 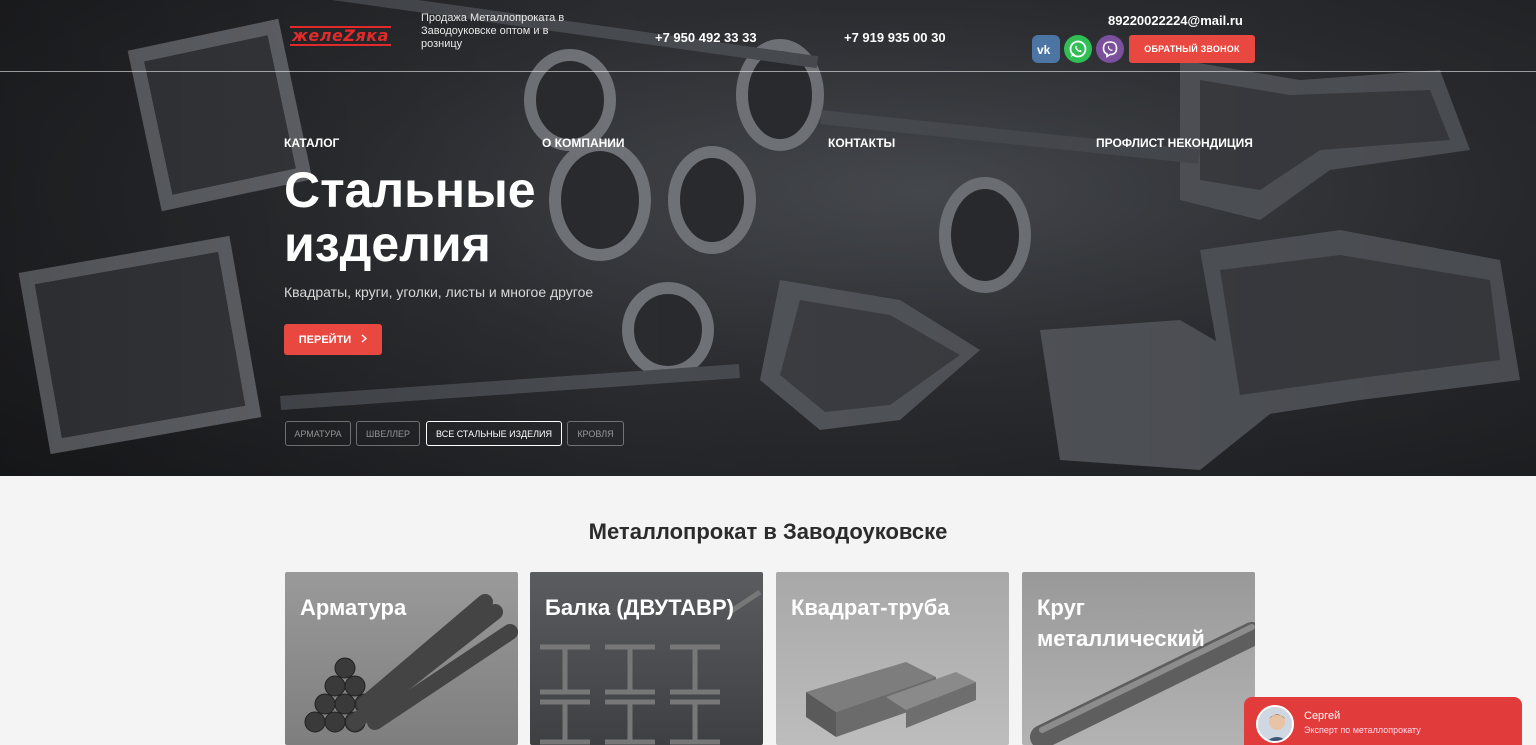 What do you see at coordinates (318, 433) in the screenshot?
I see `slide-tab-armatura: АРМАТУРА` at bounding box center [318, 433].